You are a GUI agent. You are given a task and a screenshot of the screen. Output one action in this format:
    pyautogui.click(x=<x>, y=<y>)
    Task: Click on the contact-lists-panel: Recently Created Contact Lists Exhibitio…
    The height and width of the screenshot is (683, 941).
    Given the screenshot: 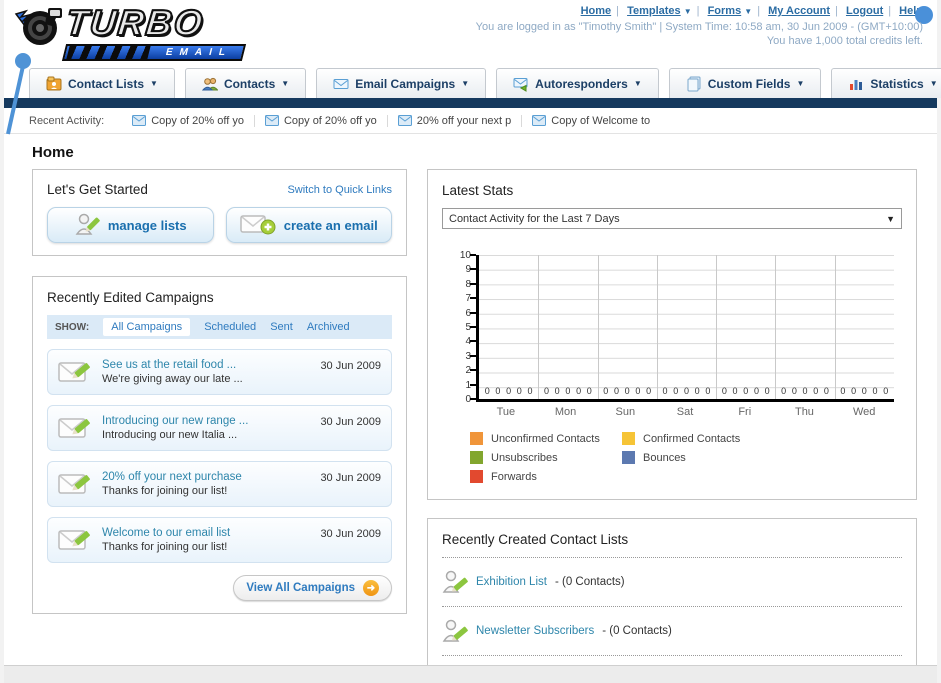 What is the action you would take?
    pyautogui.click(x=672, y=600)
    